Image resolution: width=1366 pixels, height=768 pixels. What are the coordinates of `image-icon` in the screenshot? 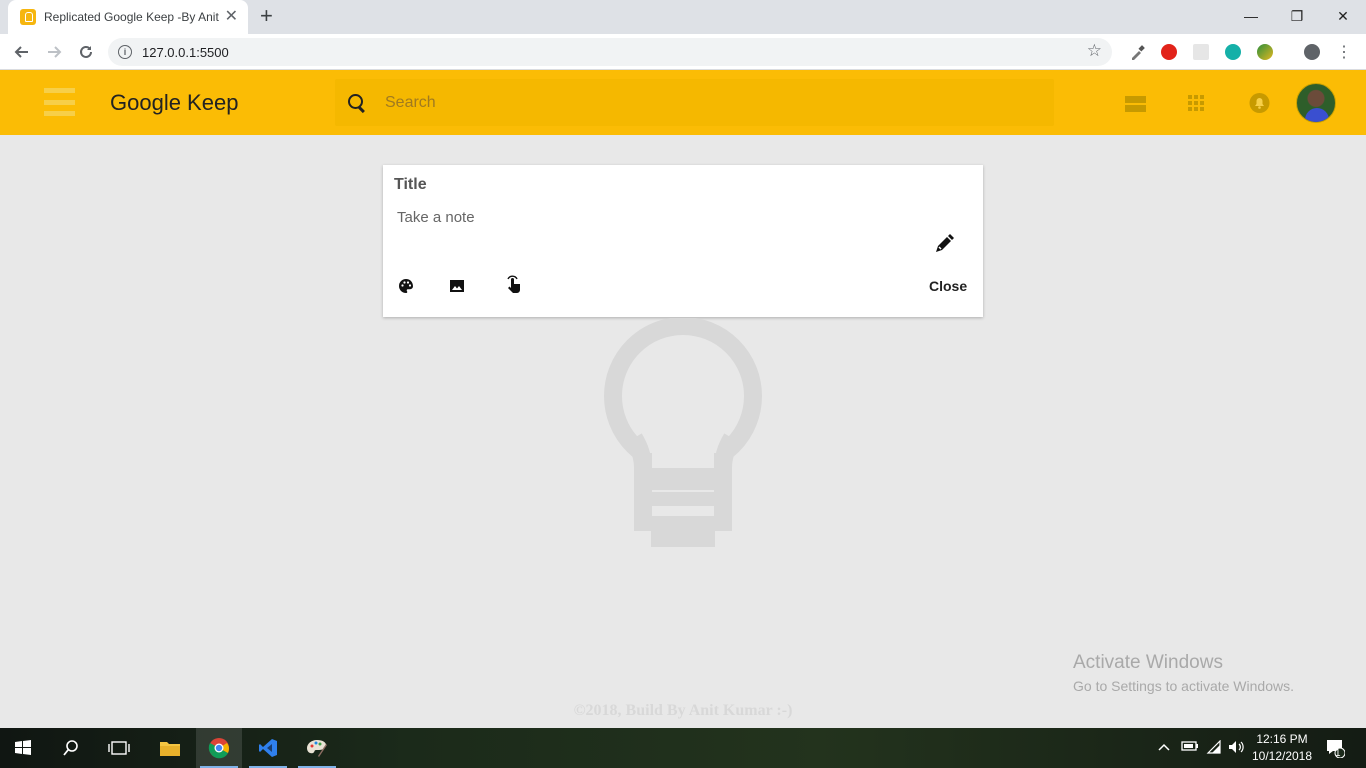 It's located at (457, 286).